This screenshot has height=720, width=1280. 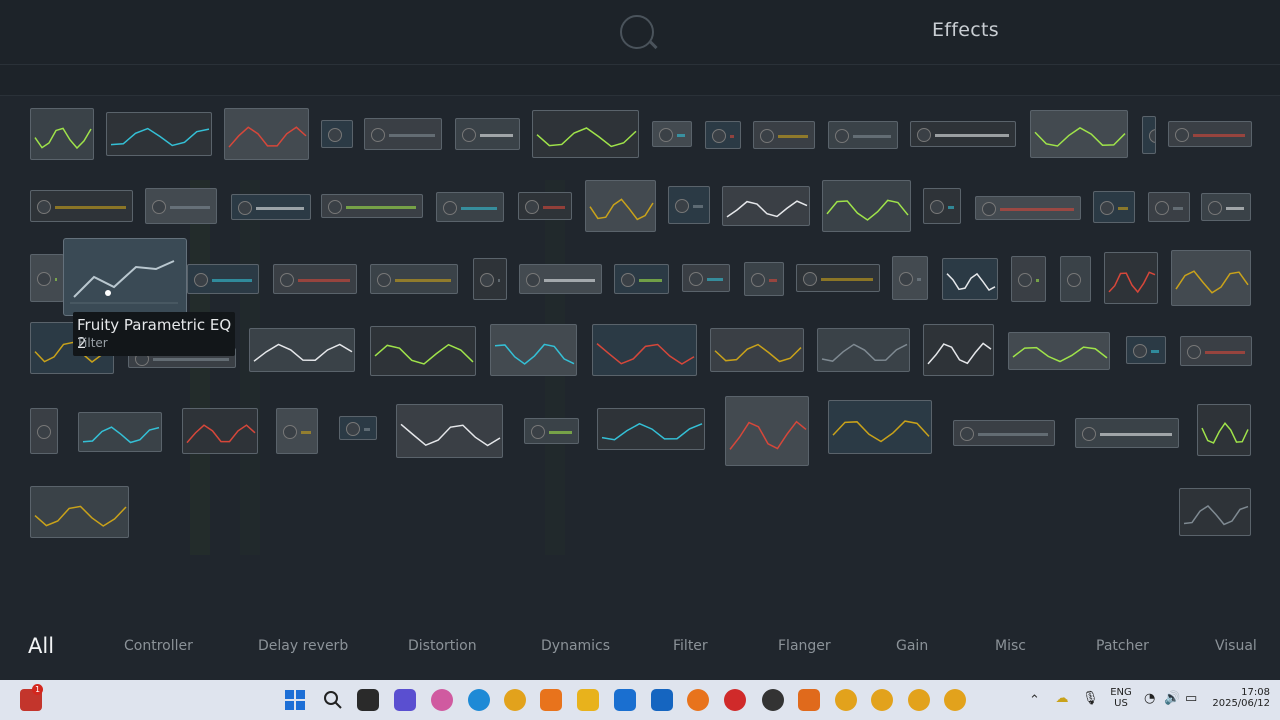 I want to click on fl-studio-icon, so click(x=698, y=700).